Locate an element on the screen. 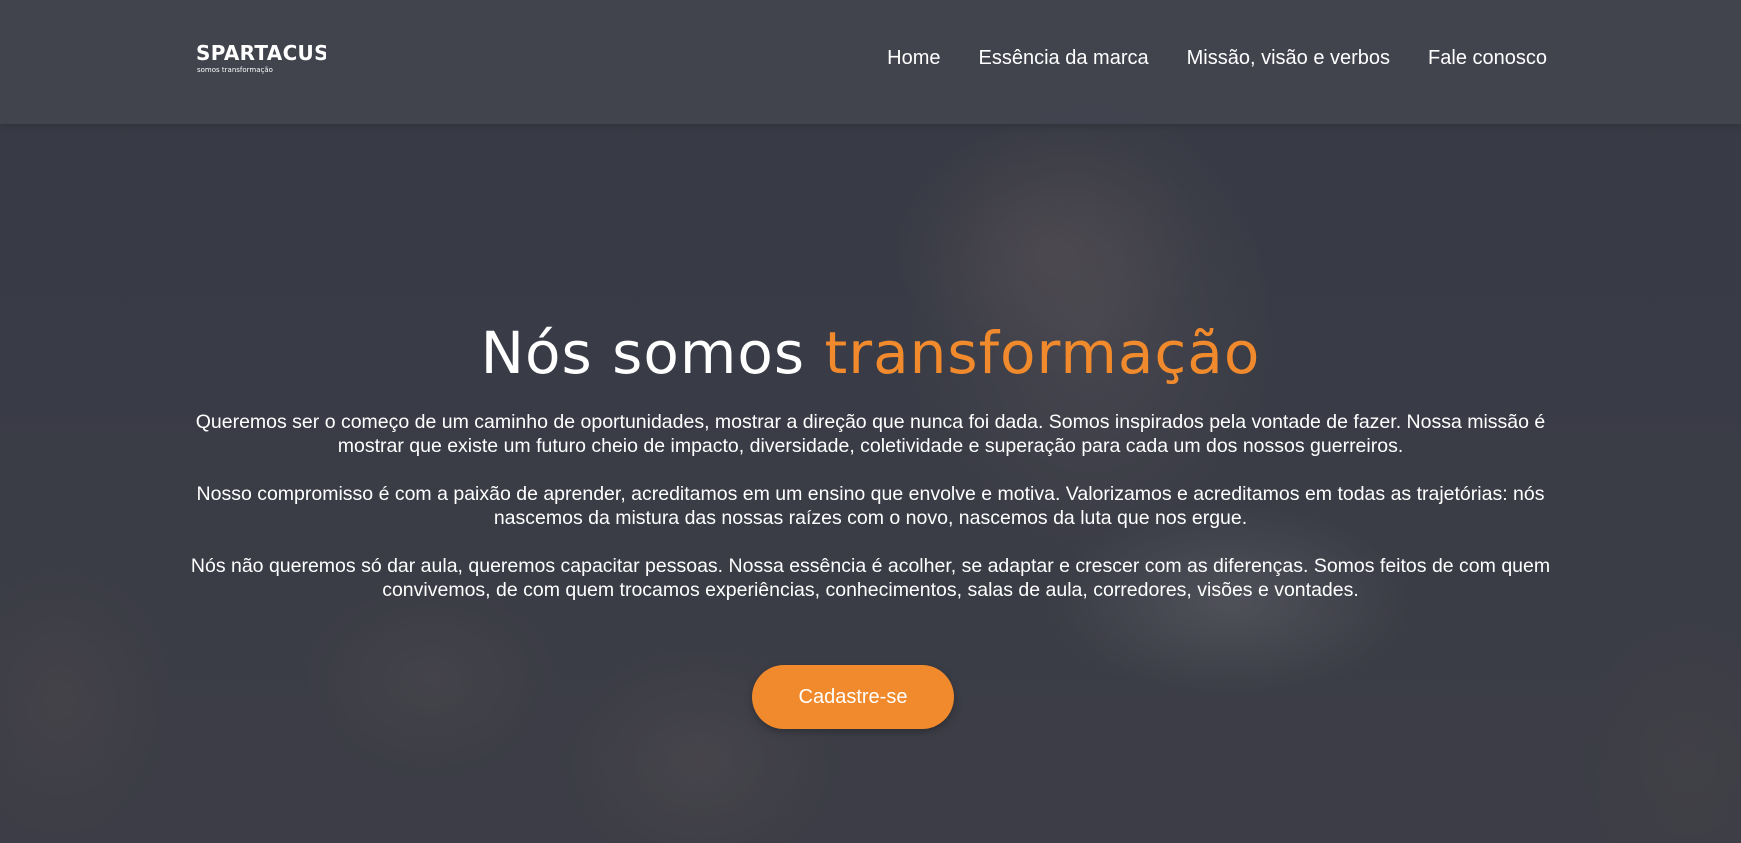 Image resolution: width=1741 pixels, height=843 pixels. hero-title: Nós somos transformação is located at coordinates (870, 353).